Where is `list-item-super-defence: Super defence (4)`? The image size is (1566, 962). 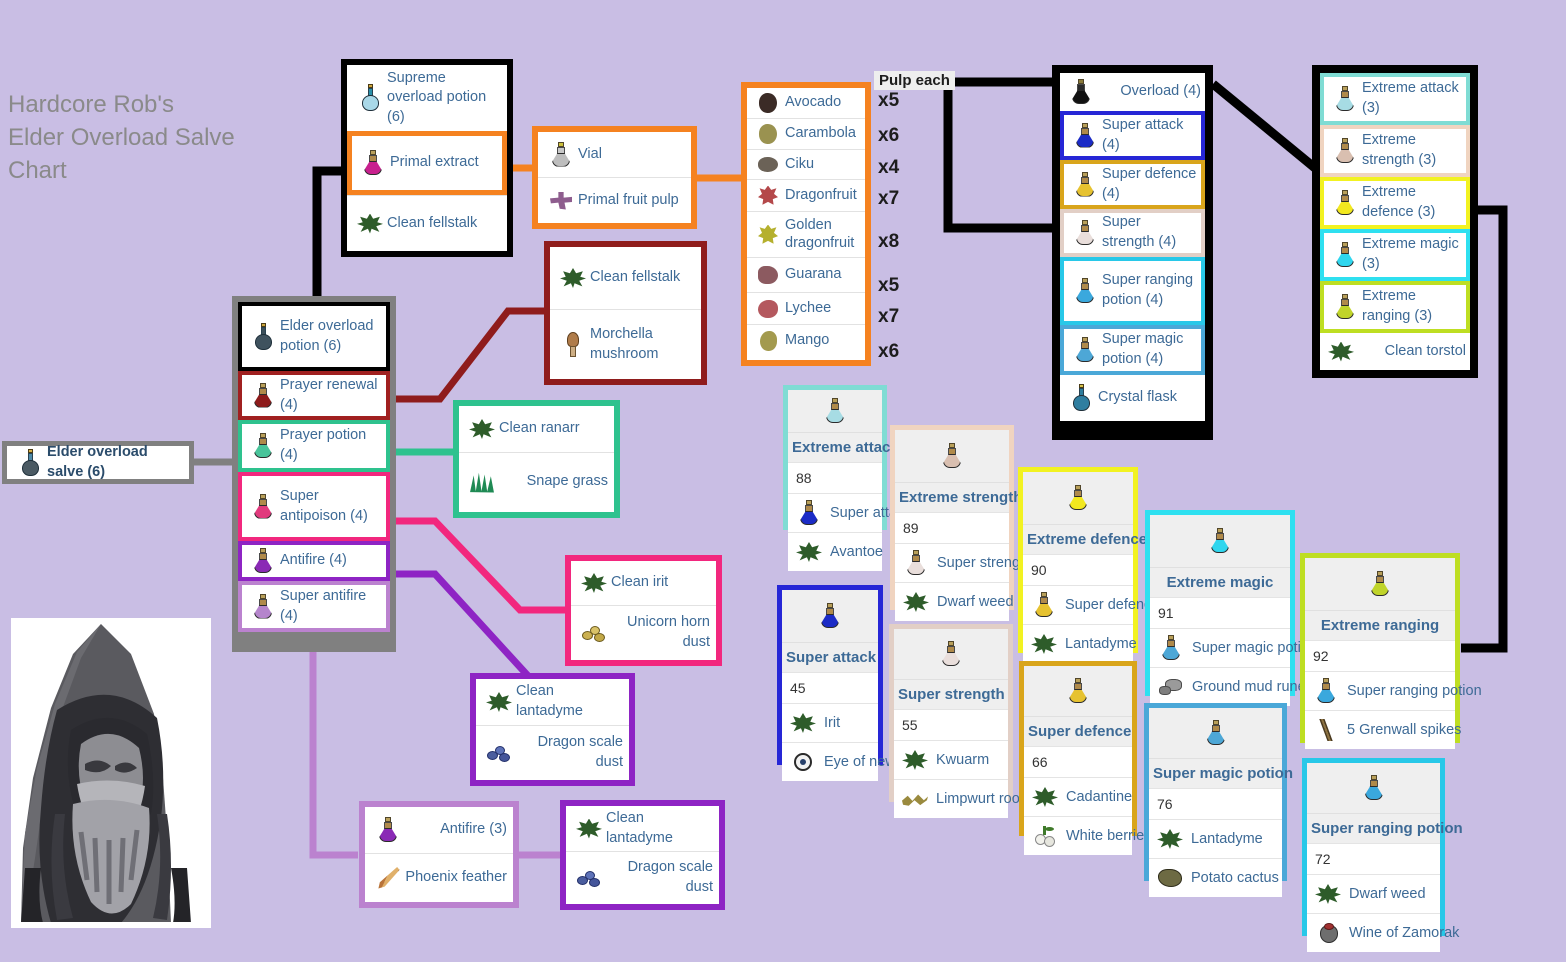
list-item-super-defence: Super defence (4) is located at coordinates (1132, 184).